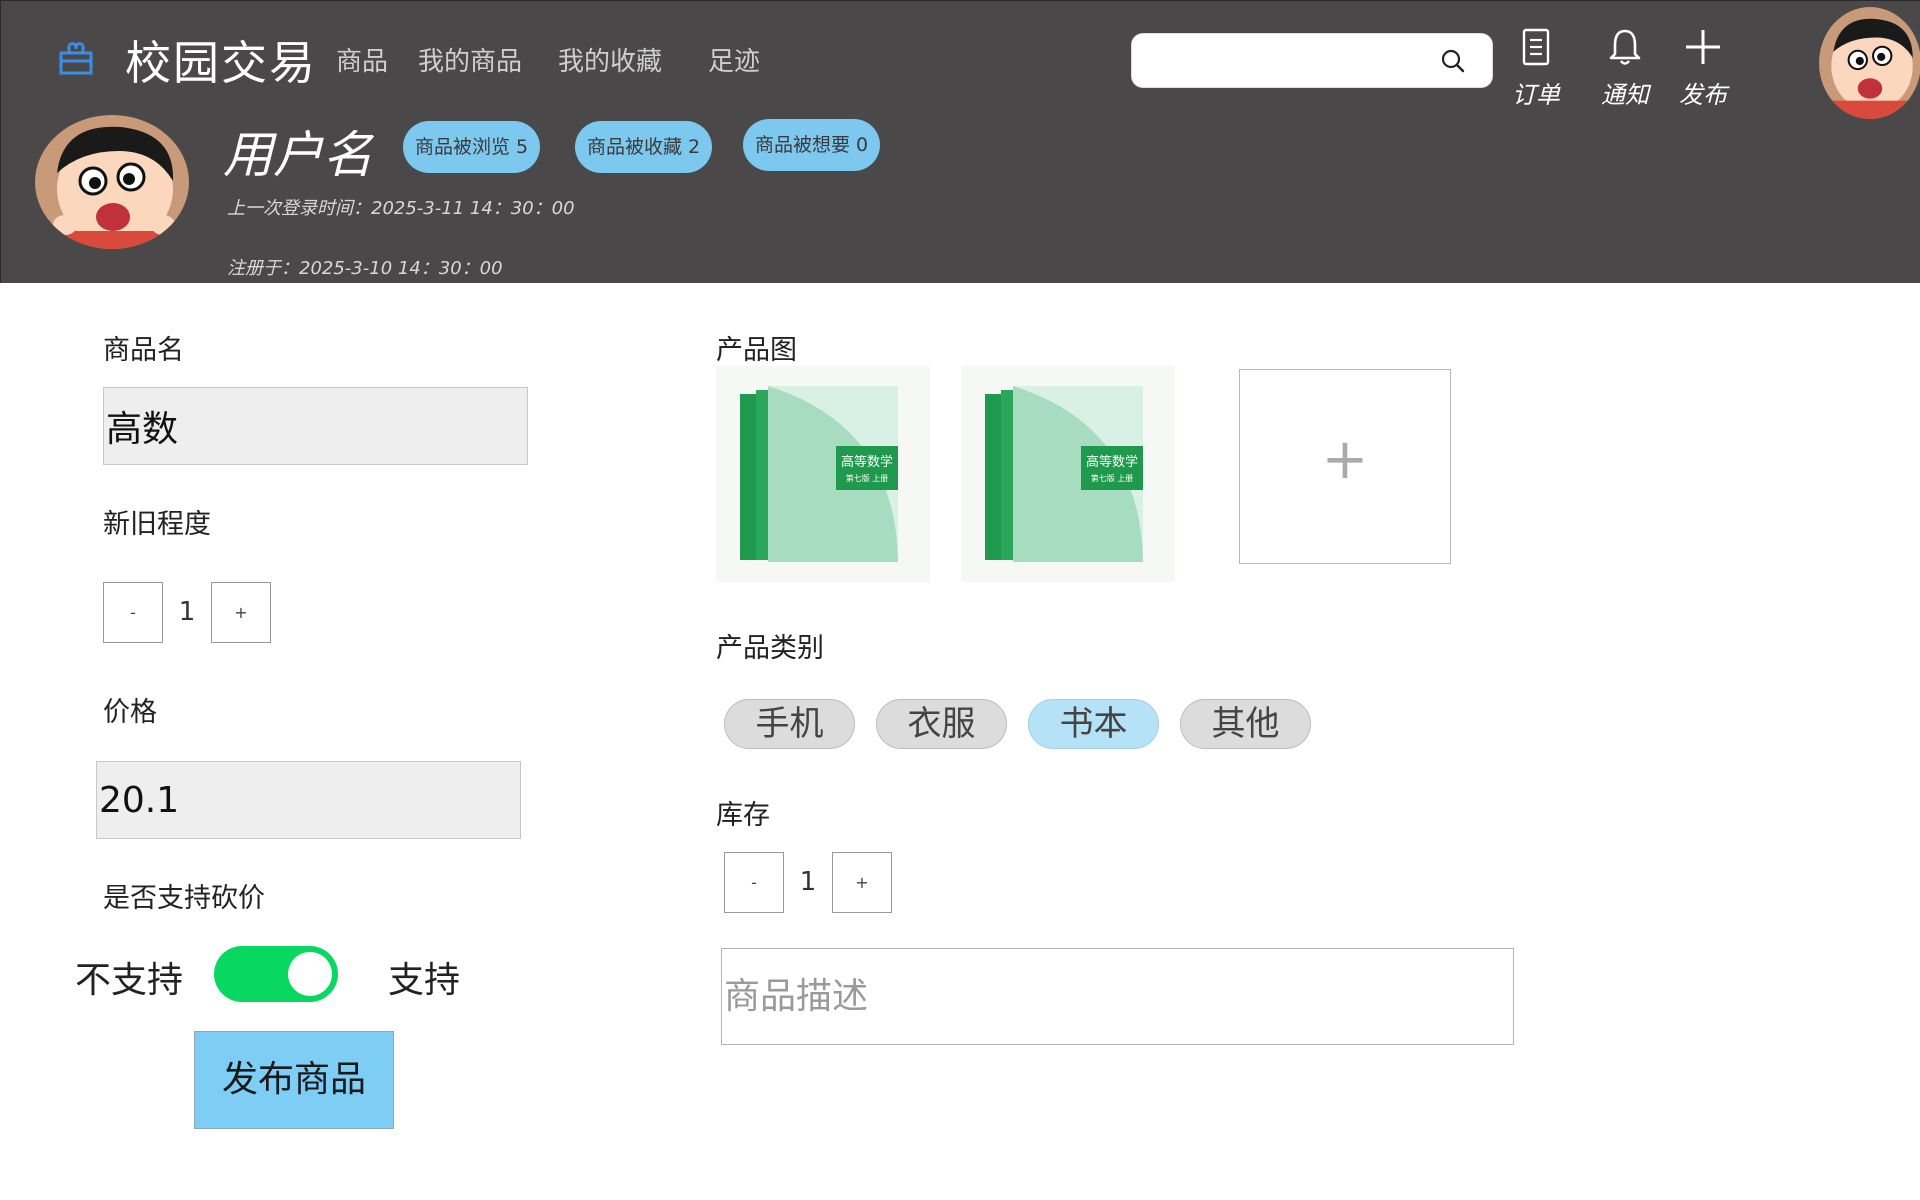 This screenshot has width=1920, height=1200. I want to click on publish-nav-button: 发布, so click(1703, 68).